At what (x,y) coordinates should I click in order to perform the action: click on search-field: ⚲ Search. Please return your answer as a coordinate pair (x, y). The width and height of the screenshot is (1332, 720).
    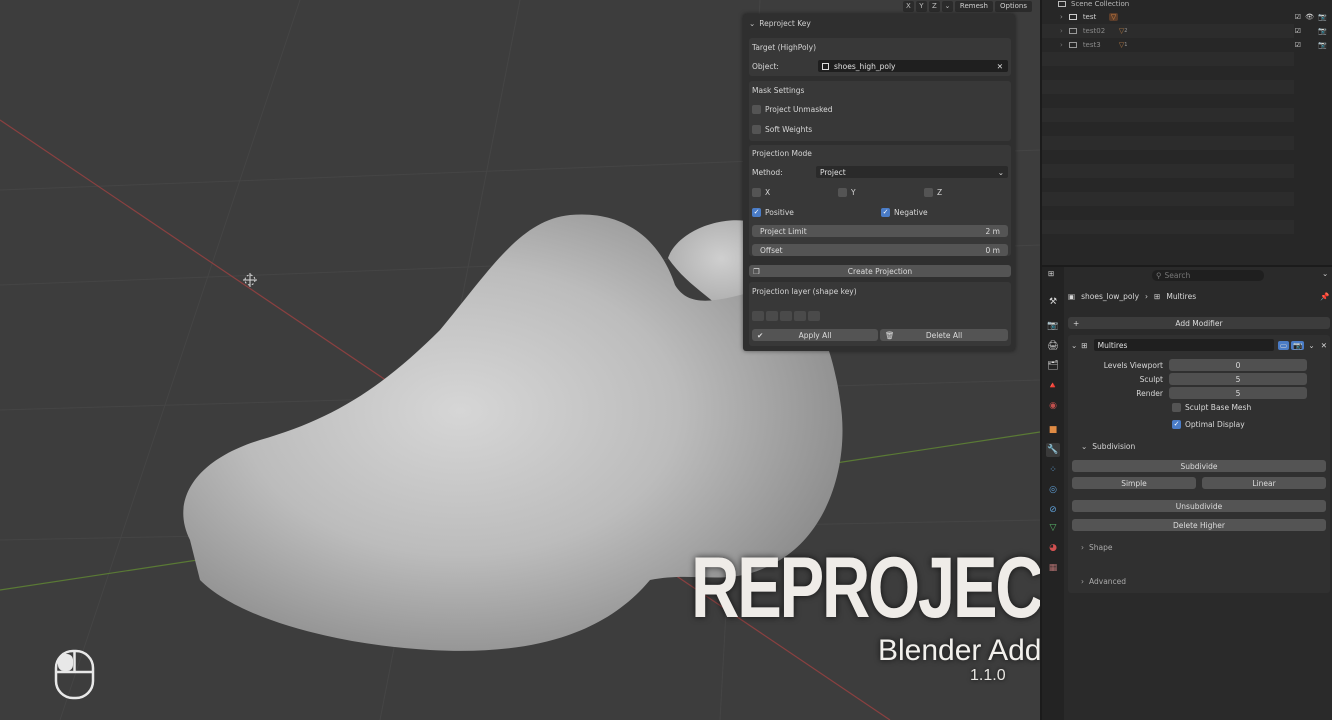
    Looking at the image, I should click on (1208, 275).